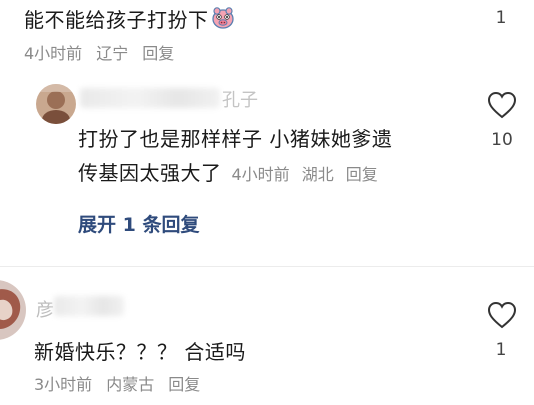  I want to click on like-count: 10, so click(502, 140).